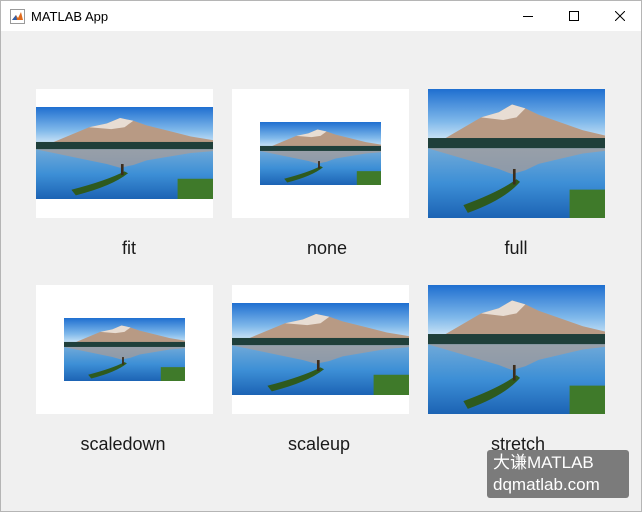  What do you see at coordinates (546, 484) in the screenshot?
I see `watermark-line-2: dqmatlab.com` at bounding box center [546, 484].